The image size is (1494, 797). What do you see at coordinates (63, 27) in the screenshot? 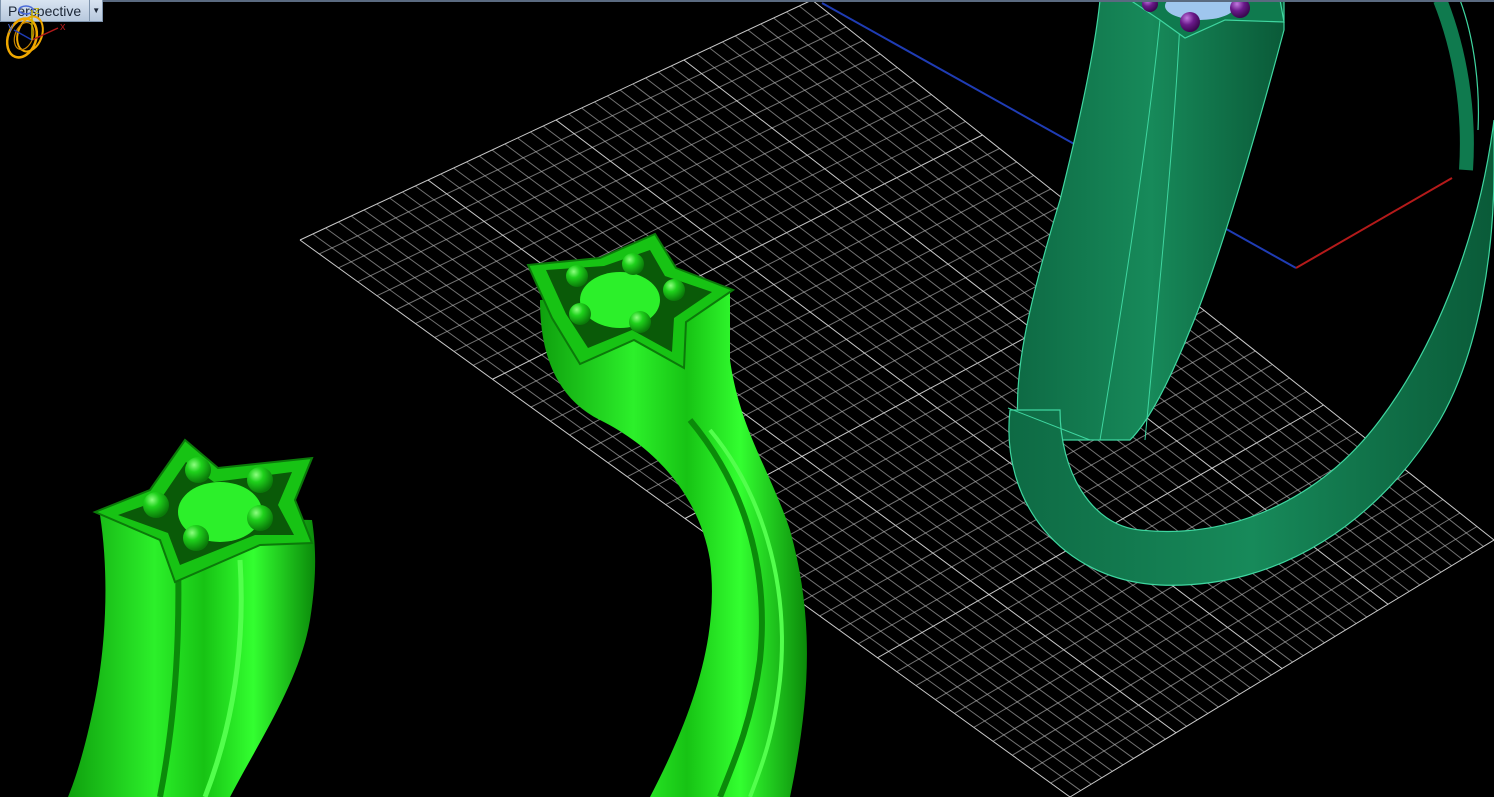
I see `gizmo-x-label: x` at bounding box center [63, 27].